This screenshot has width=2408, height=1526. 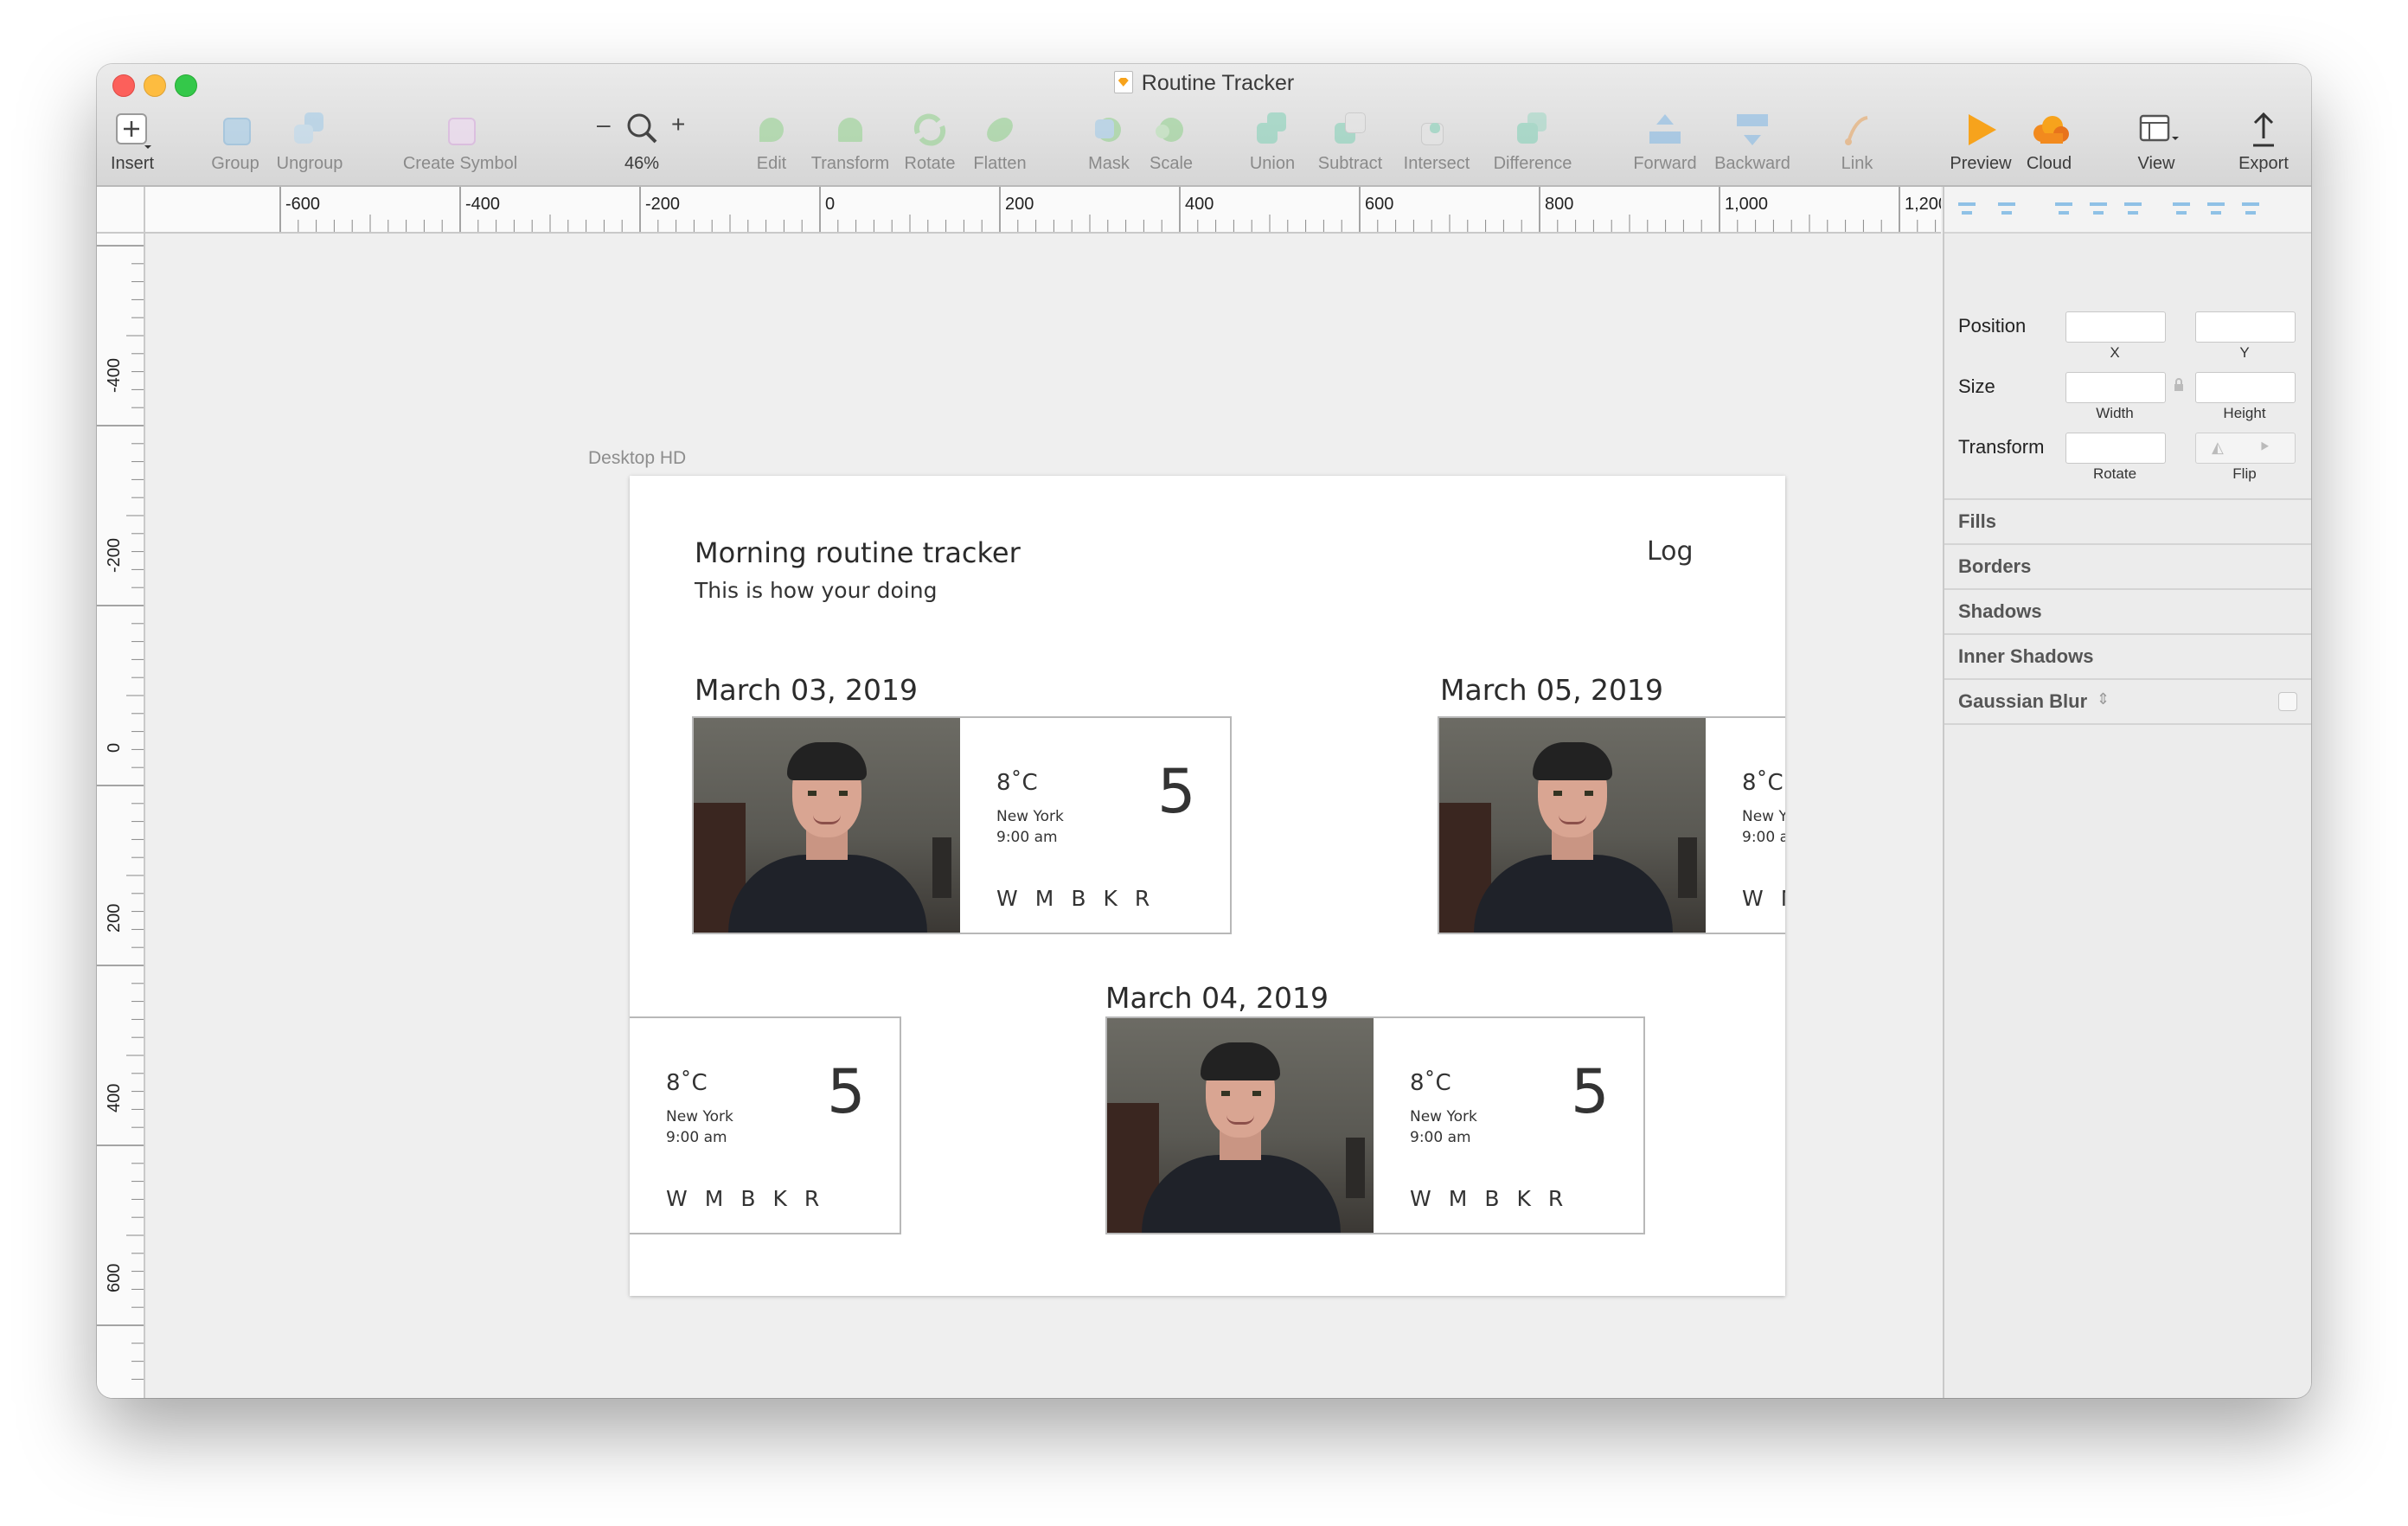 I want to click on align-top-icon, so click(x=2181, y=209).